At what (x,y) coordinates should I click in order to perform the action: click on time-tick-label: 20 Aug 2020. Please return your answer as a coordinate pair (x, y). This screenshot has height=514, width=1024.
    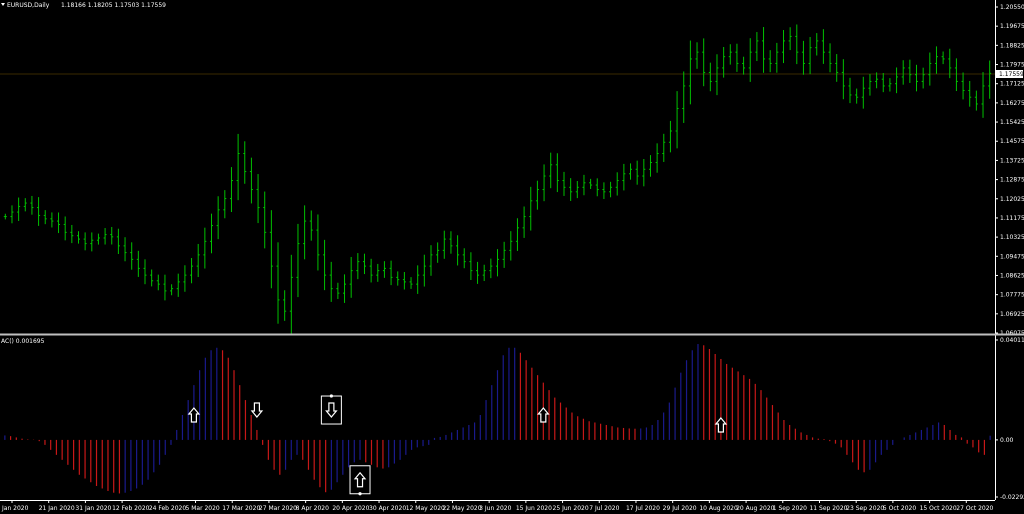
    Looking at the image, I should click on (755, 508).